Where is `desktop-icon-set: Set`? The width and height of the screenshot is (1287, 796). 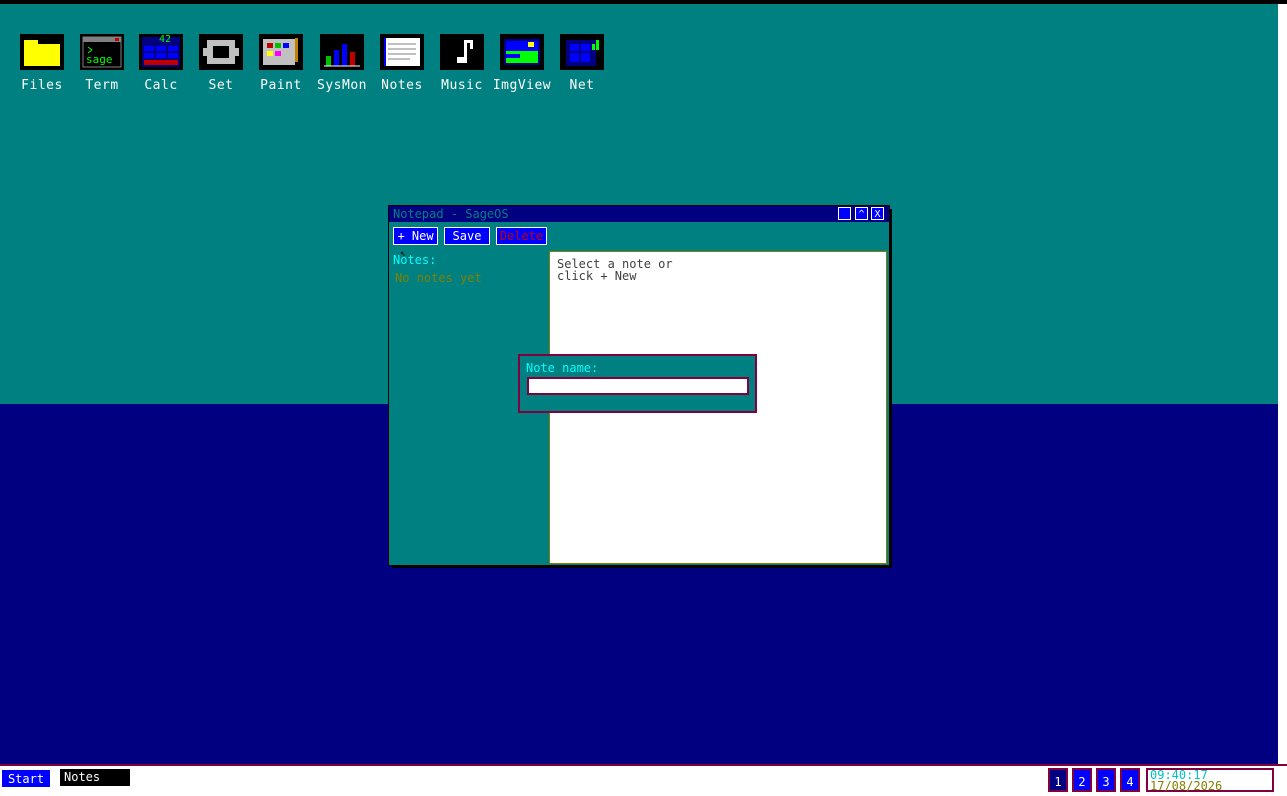 desktop-icon-set: Set is located at coordinates (221, 63).